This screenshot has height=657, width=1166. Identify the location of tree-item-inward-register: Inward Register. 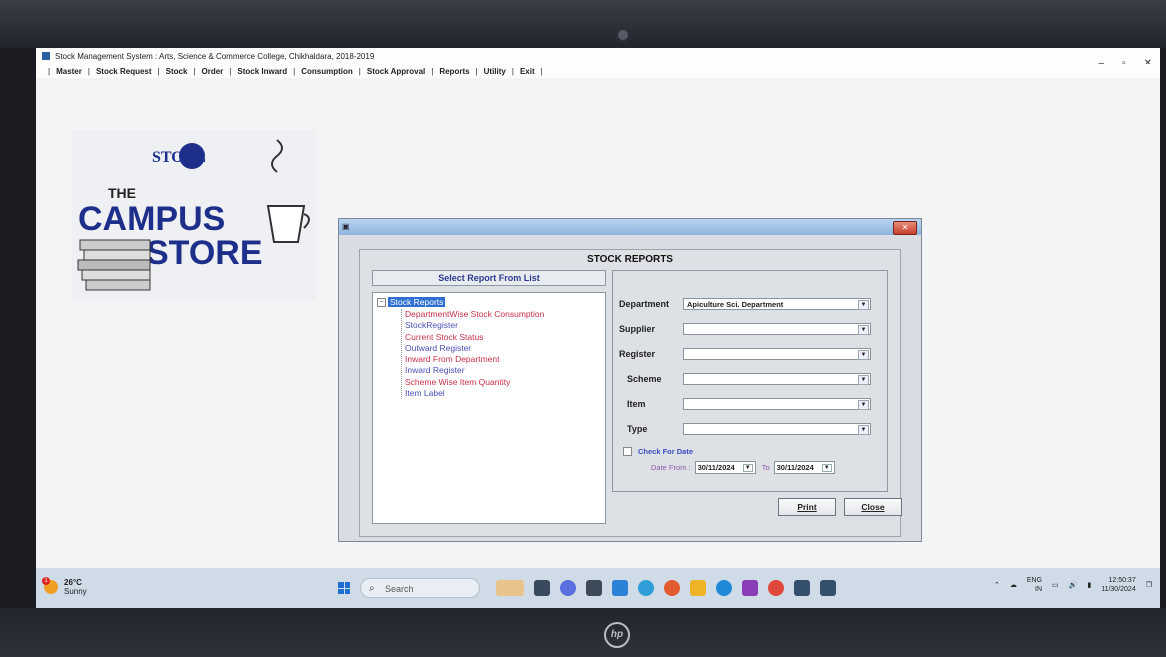
(473, 370).